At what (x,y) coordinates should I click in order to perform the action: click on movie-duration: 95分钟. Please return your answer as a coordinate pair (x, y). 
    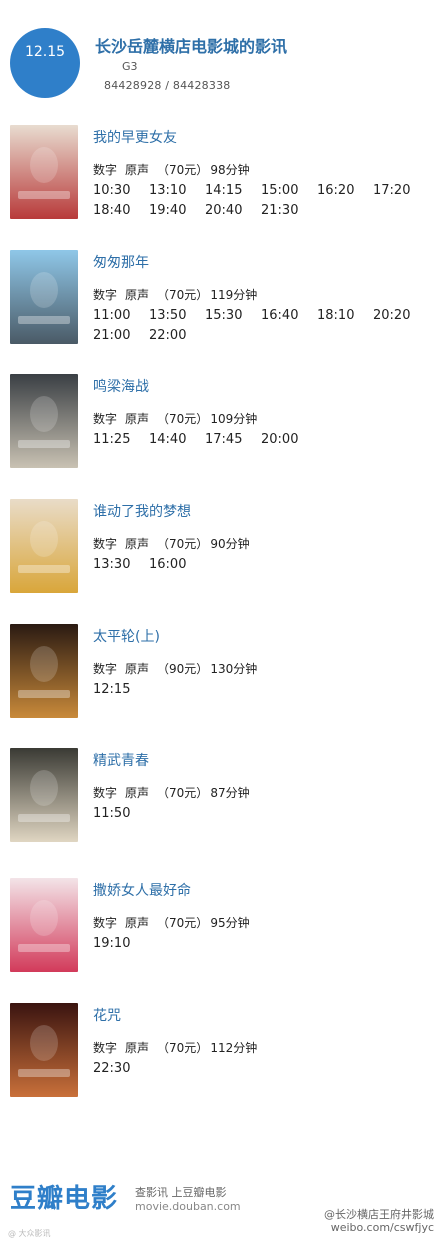
    Looking at the image, I should click on (230, 923).